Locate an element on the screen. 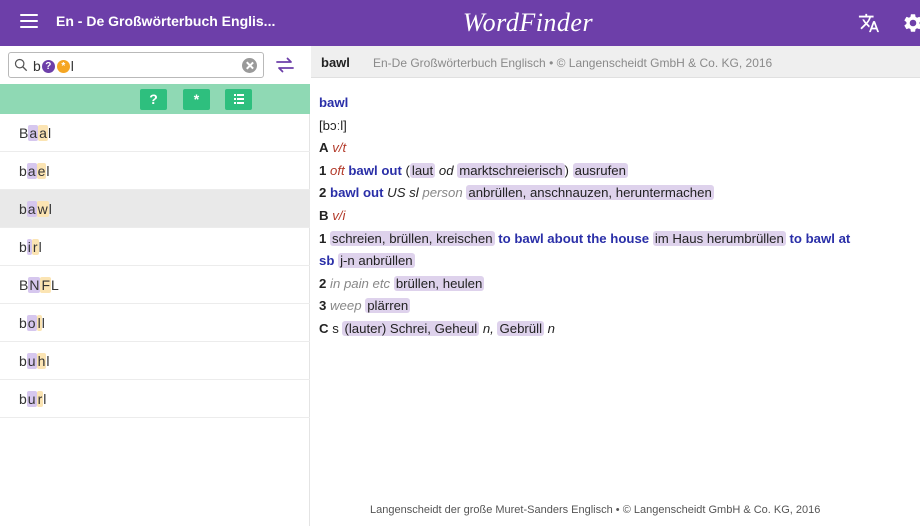 This screenshot has height=526, width=920. list-item-selected: bawl is located at coordinates (155, 209).